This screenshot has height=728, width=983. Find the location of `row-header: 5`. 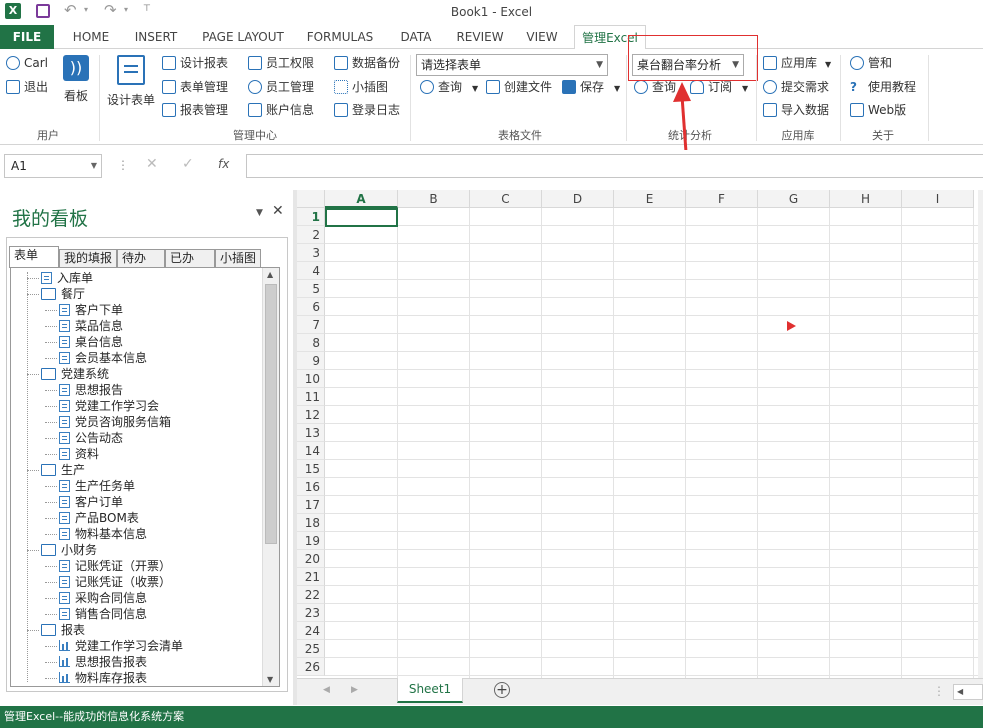

row-header: 5 is located at coordinates (311, 289).